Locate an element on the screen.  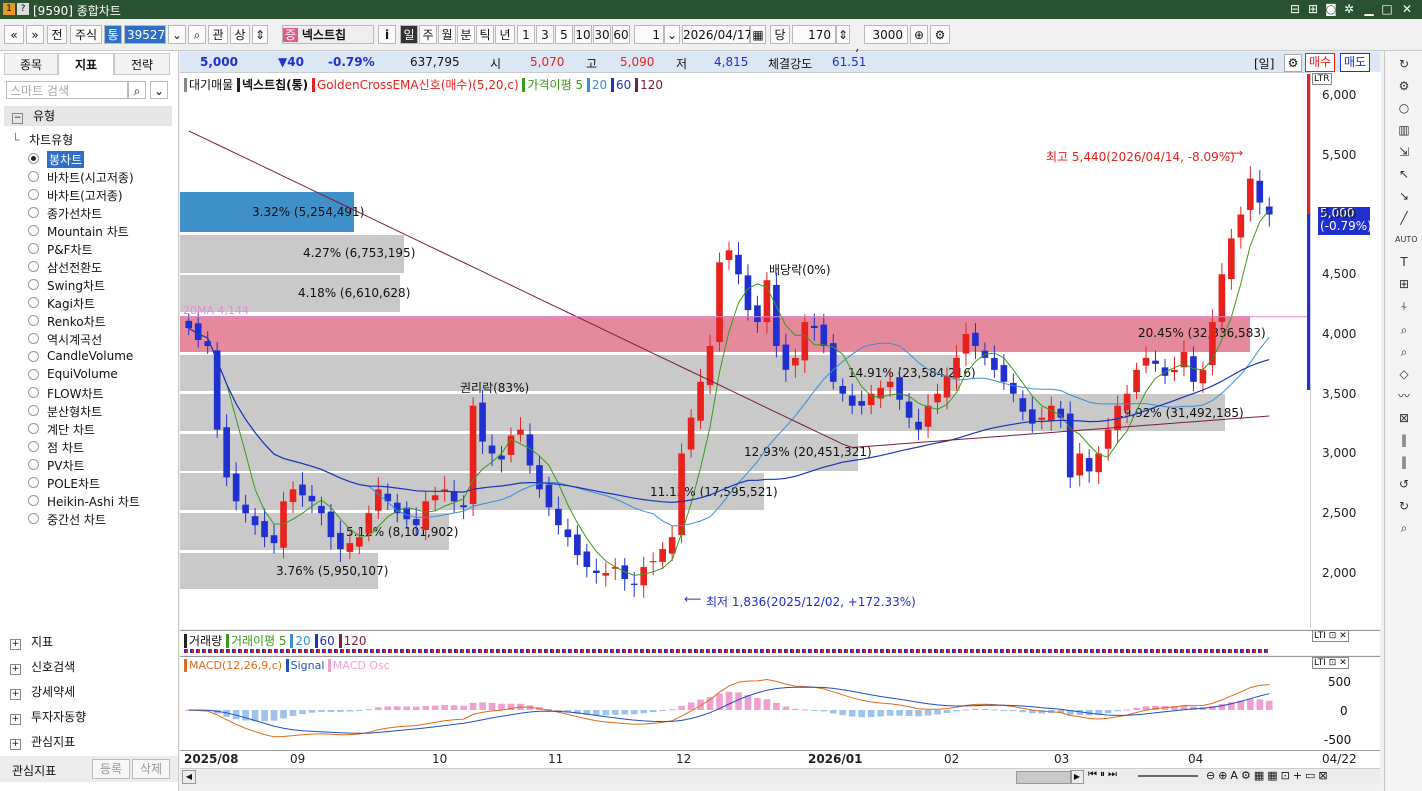
chart-type-option: 바차트(고저종) is located at coordinates (85, 195).